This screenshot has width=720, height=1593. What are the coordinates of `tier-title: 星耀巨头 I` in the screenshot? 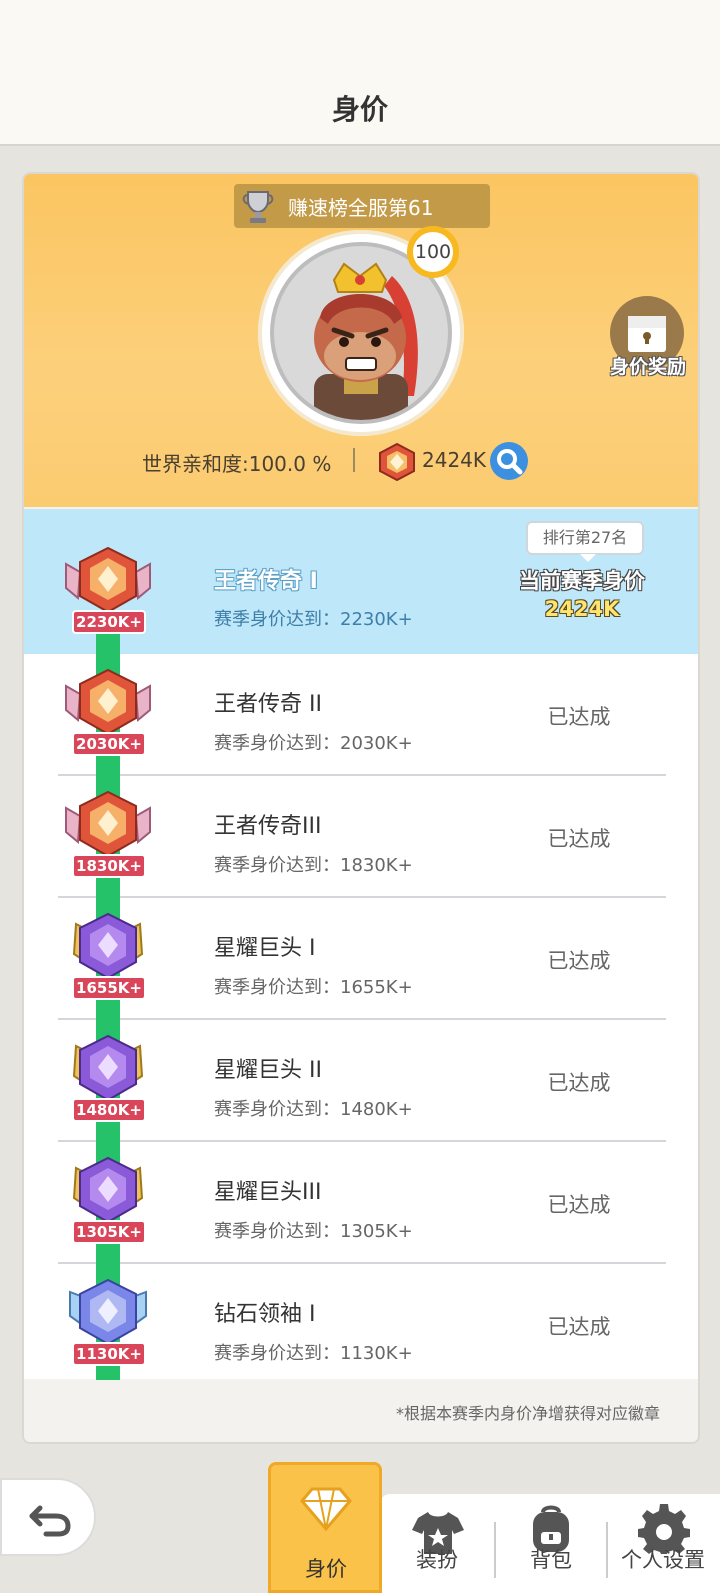 It's located at (265, 948).